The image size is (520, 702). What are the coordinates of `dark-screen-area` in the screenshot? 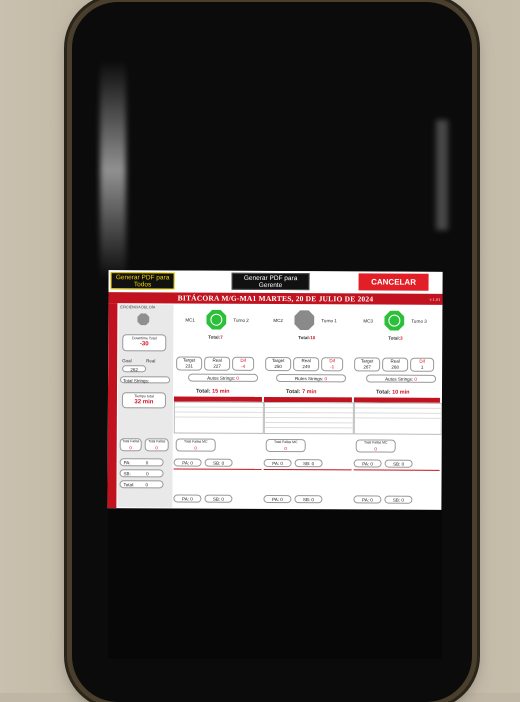 It's located at (275, 584).